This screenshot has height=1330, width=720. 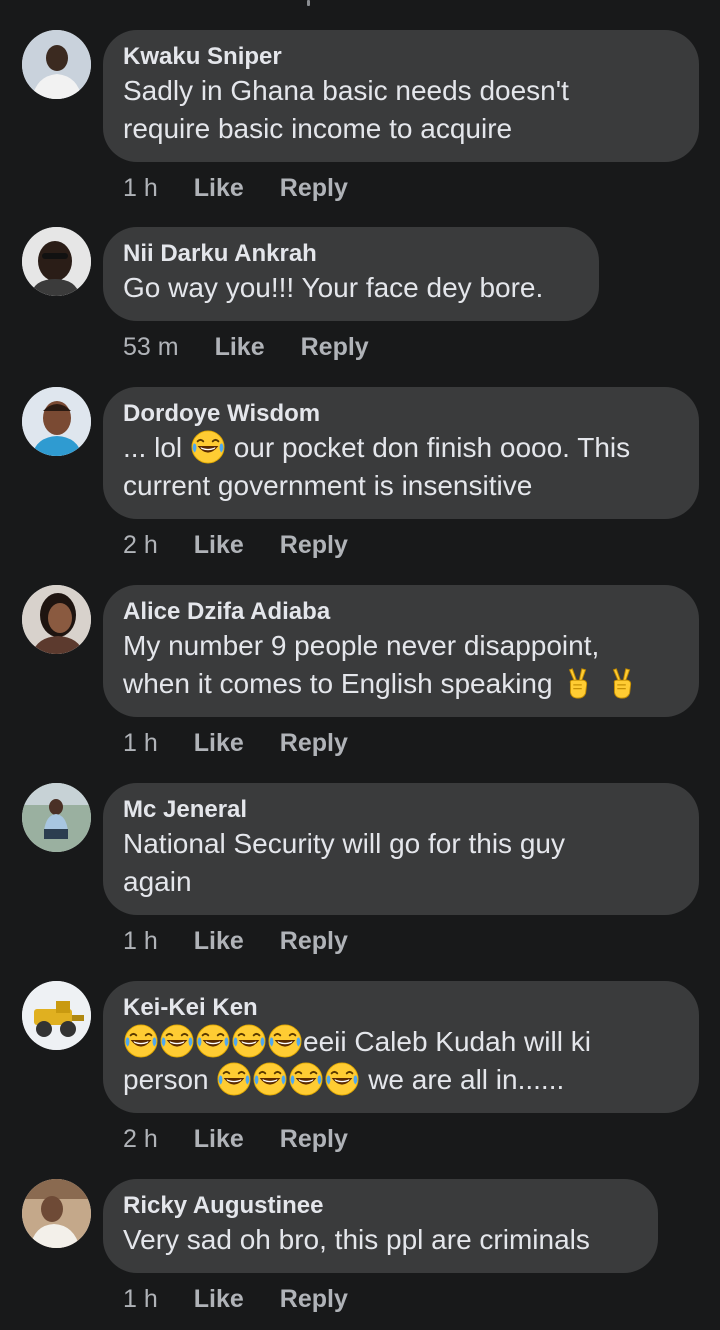 I want to click on comment-text-part: when it comes to English speaking, so click(x=338, y=683).